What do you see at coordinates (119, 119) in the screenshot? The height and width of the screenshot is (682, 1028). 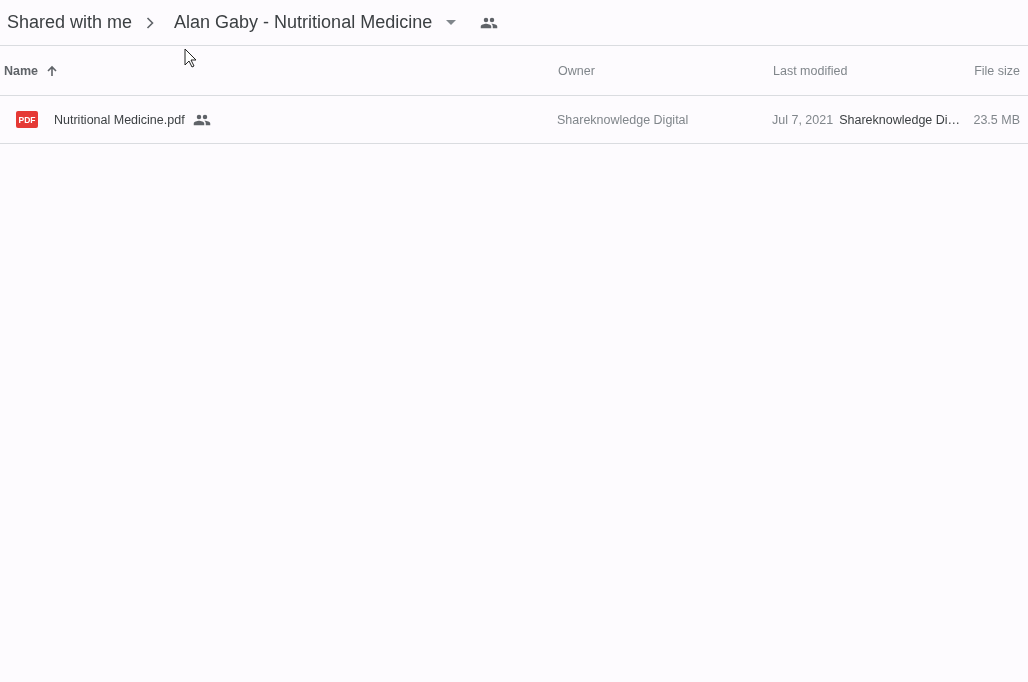 I see `file-name: Nutritional Medicine.pdf` at bounding box center [119, 119].